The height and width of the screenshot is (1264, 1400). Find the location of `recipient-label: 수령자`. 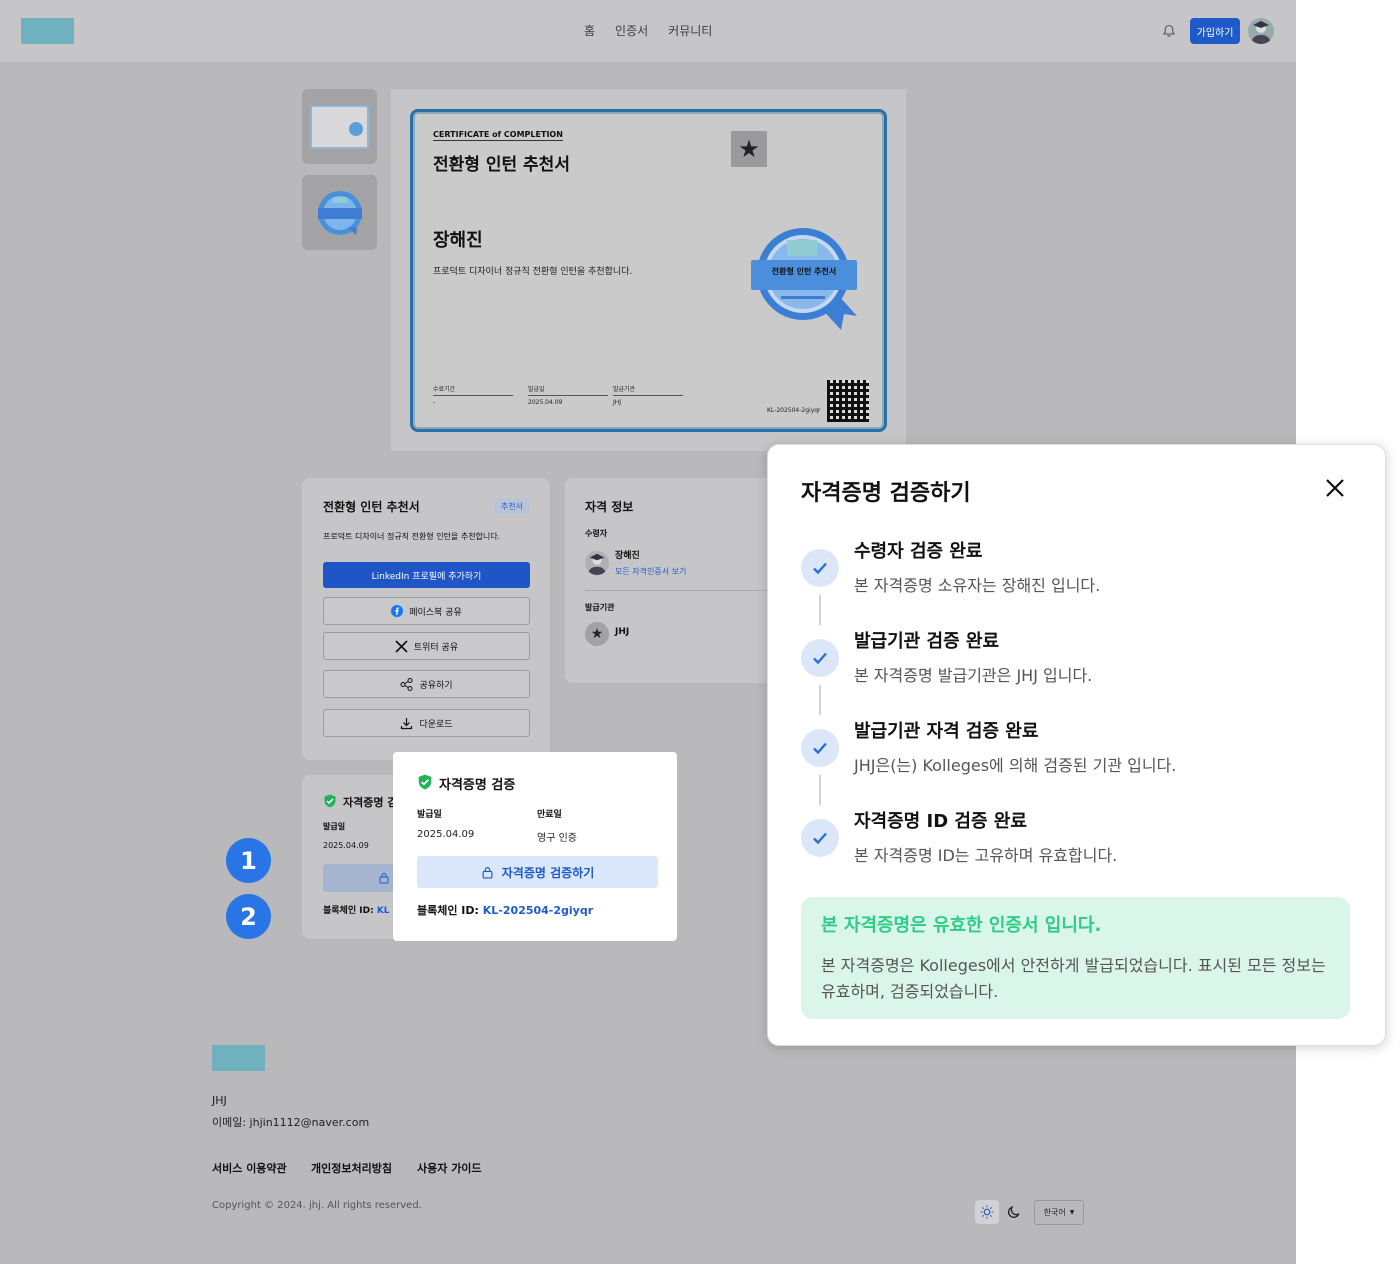

recipient-label: 수령자 is located at coordinates (596, 533).